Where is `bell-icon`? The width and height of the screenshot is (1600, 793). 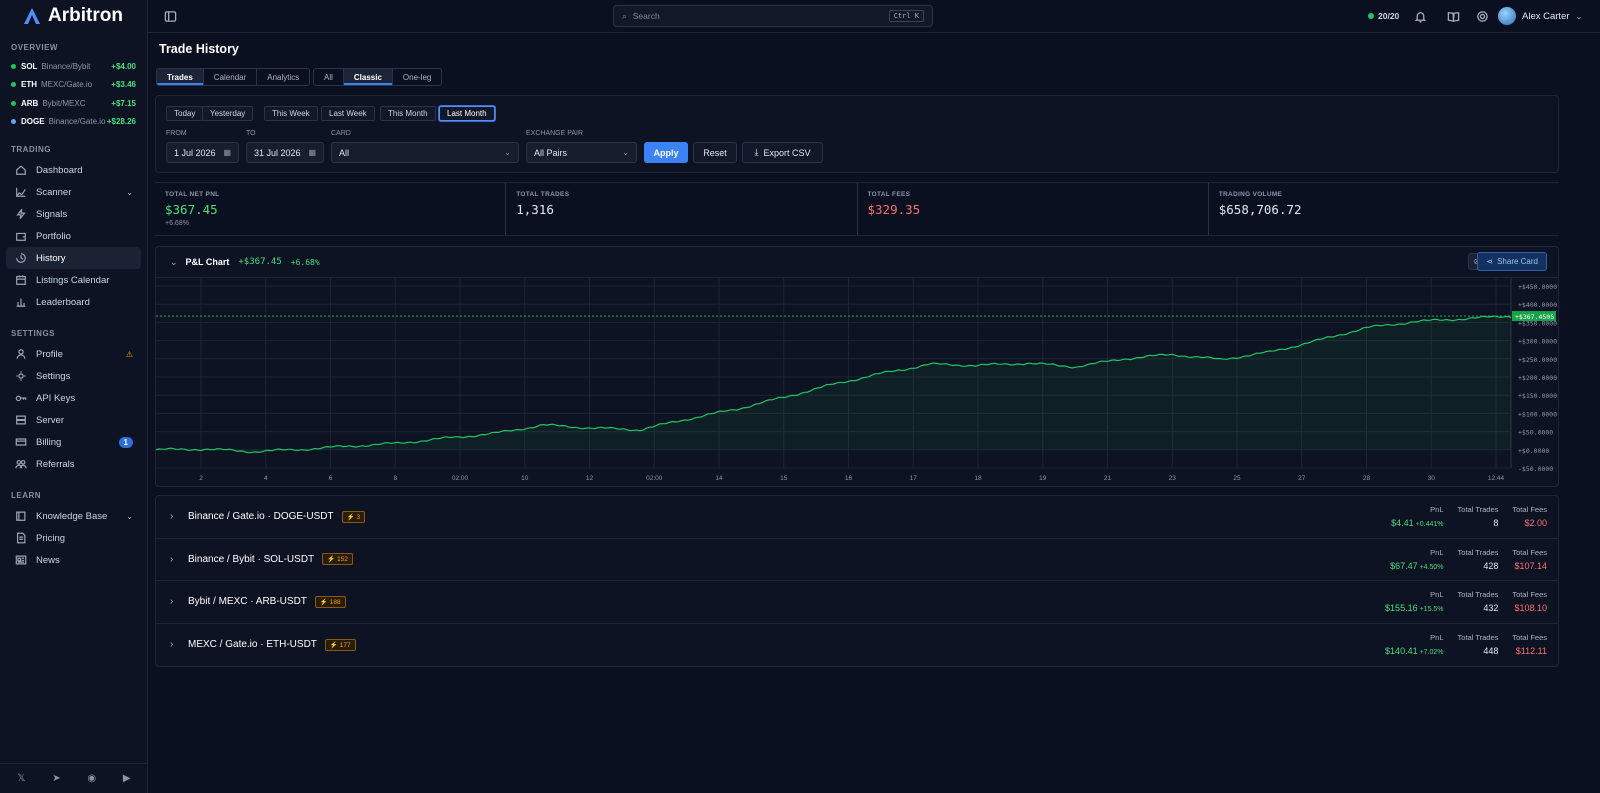
bell-icon is located at coordinates (1420, 16).